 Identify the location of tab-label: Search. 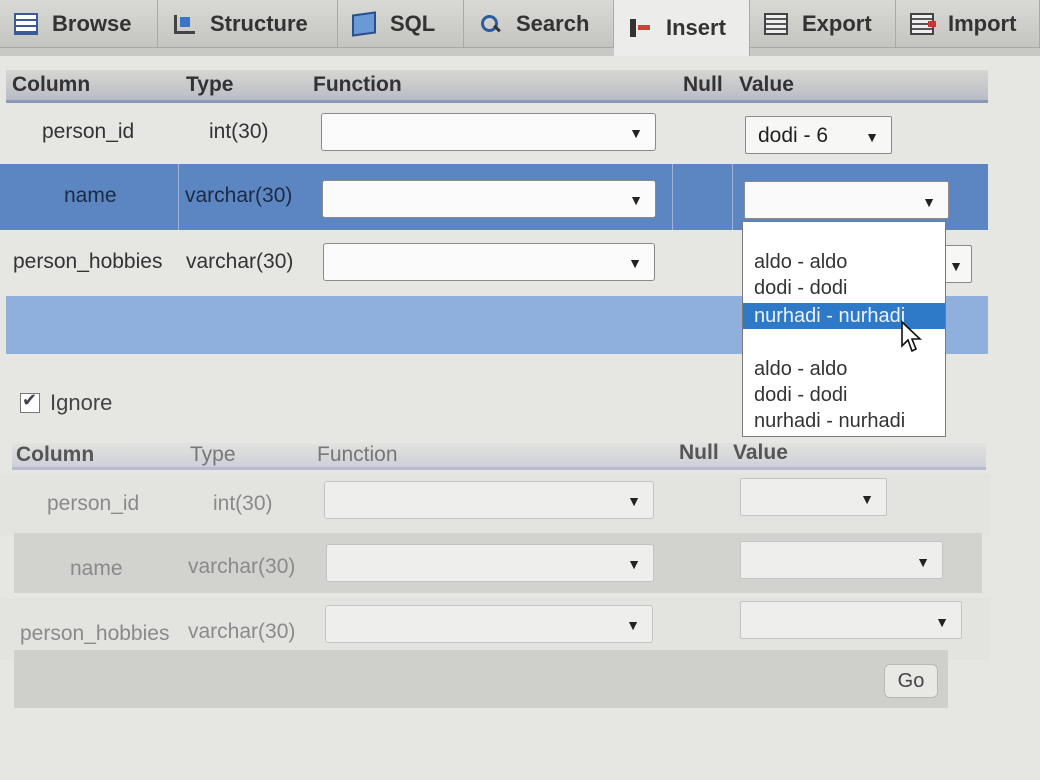
(553, 23).